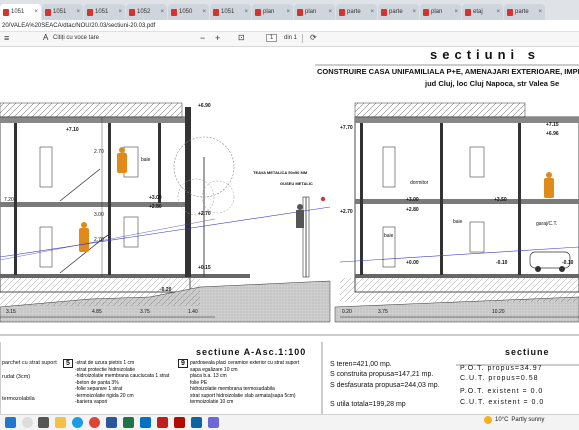 Image resolution: width=579 pixels, height=430 pixels. I want to click on browser-tab: etaj ×, so click(482, 12).